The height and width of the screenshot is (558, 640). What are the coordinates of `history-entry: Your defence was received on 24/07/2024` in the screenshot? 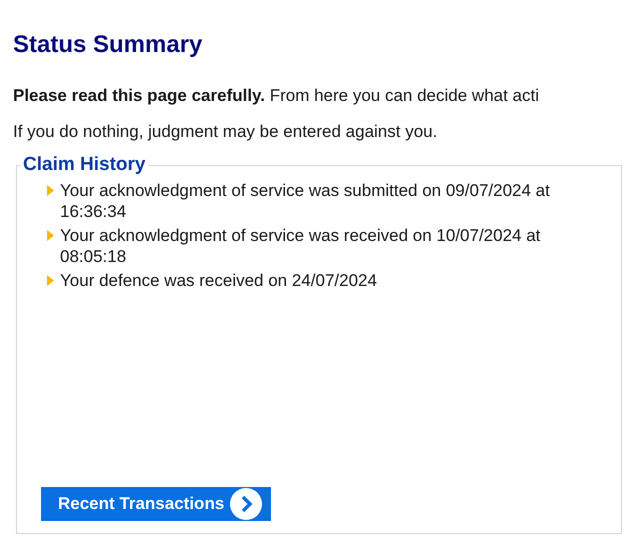 It's located at (218, 280).